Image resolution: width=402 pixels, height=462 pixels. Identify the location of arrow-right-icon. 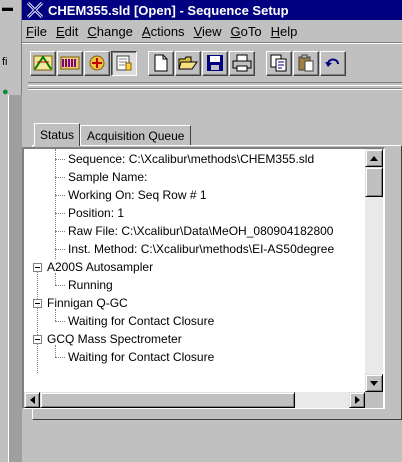
(357, 400).